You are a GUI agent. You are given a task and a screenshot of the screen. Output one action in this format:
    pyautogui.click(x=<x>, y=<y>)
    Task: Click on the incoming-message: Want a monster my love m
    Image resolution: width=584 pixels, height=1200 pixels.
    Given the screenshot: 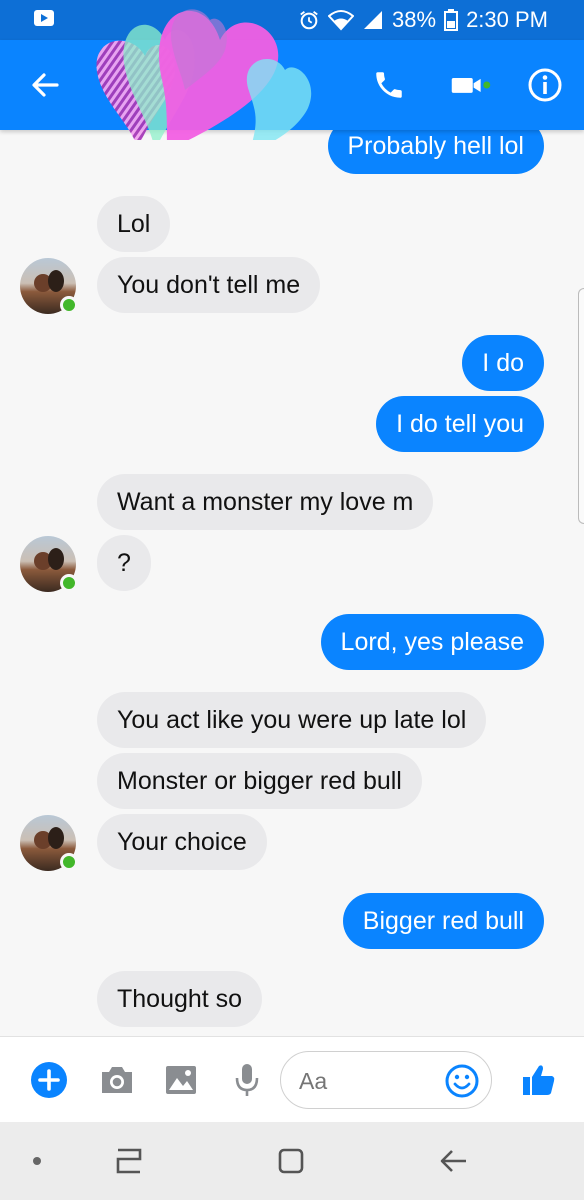 What is the action you would take?
    pyautogui.click(x=265, y=502)
    